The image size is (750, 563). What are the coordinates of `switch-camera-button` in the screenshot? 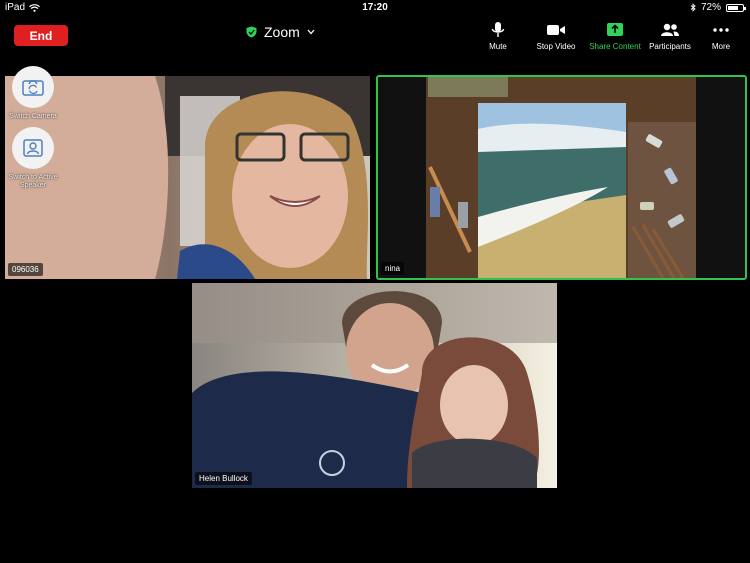 It's located at (33, 87).